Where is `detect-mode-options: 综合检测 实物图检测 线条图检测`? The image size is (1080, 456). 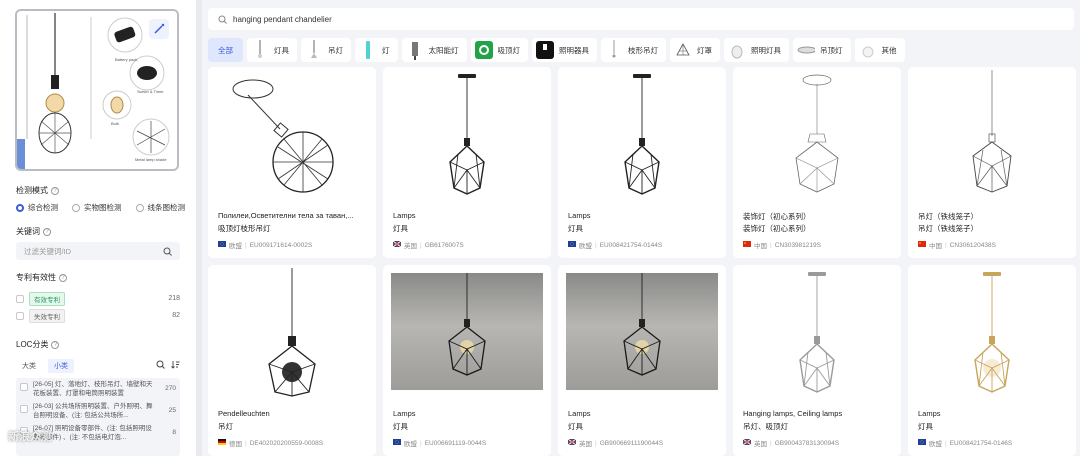
detect-mode-options: 综合检测 实物图检测 线条图检测 is located at coordinates (100, 207).